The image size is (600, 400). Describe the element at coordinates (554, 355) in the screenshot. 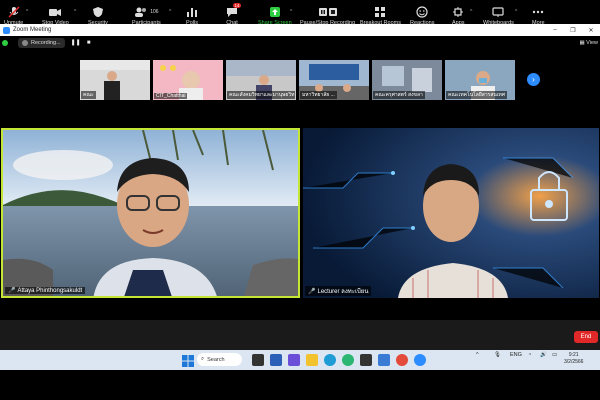

I see `battery-icon: ▭` at that location.